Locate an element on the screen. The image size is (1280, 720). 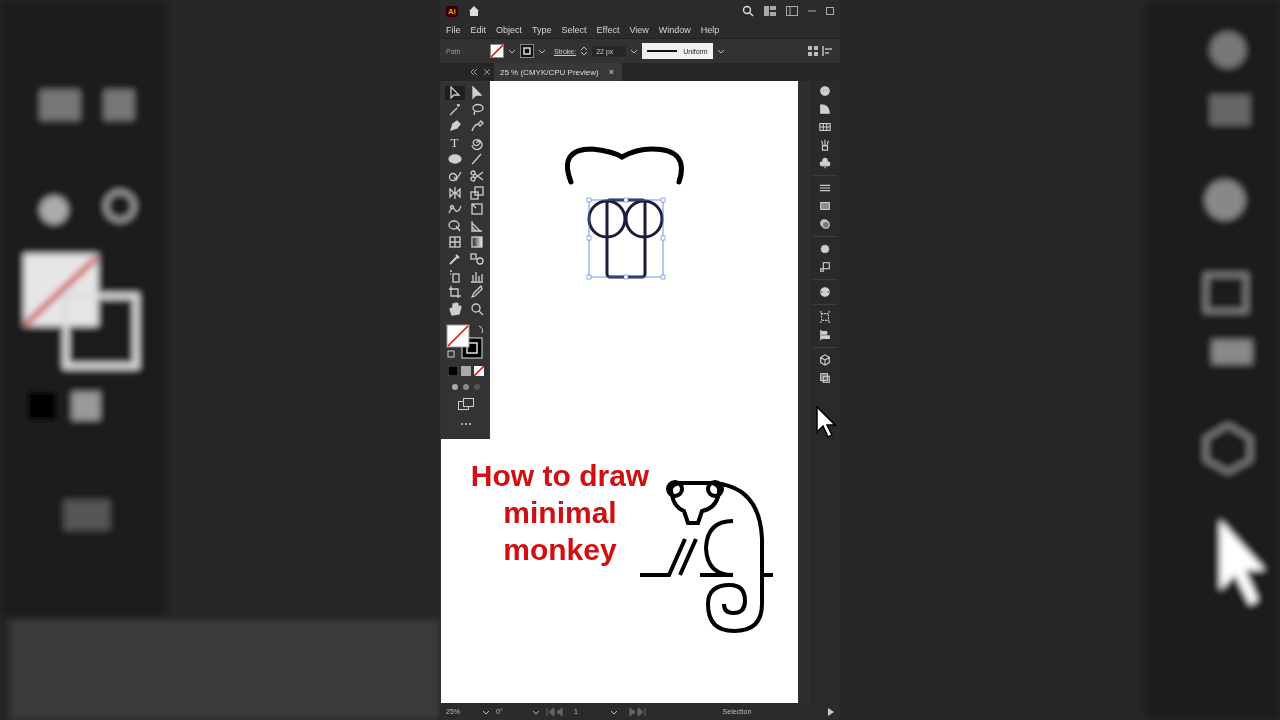
brushes-icon is located at coordinates (825, 145).